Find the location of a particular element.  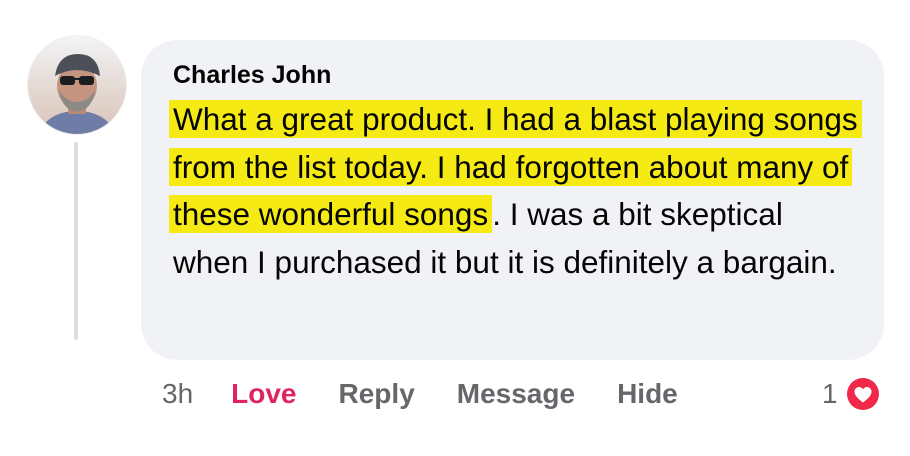

heart-icon is located at coordinates (862, 394).